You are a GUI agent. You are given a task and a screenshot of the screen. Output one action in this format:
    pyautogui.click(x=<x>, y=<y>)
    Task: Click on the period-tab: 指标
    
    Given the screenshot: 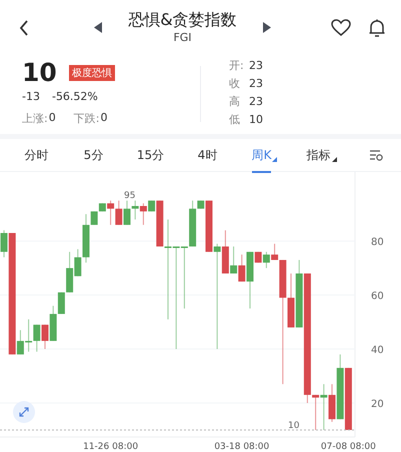 What is the action you would take?
    pyautogui.click(x=318, y=155)
    